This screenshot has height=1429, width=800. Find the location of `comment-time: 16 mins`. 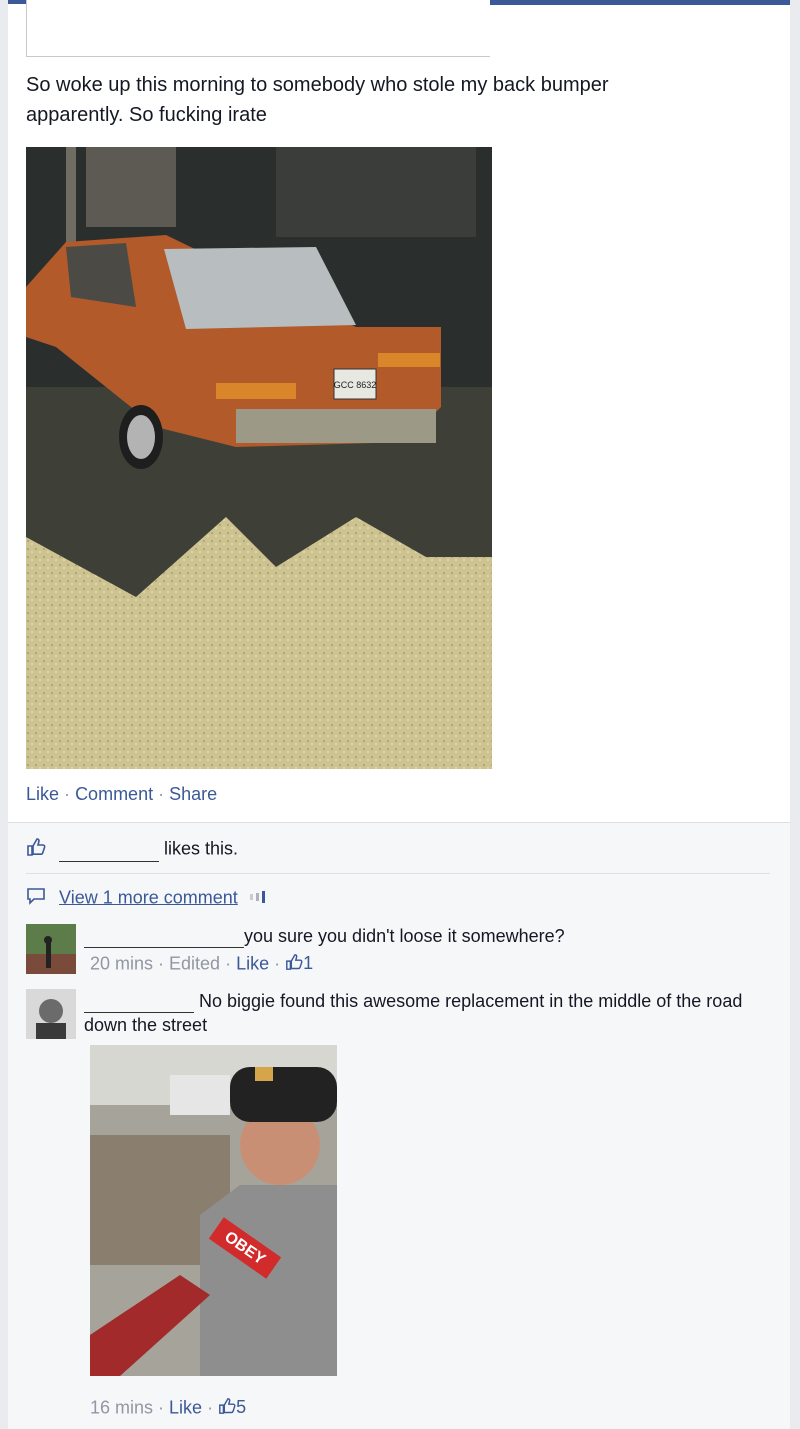

comment-time: 16 mins is located at coordinates (121, 1407).